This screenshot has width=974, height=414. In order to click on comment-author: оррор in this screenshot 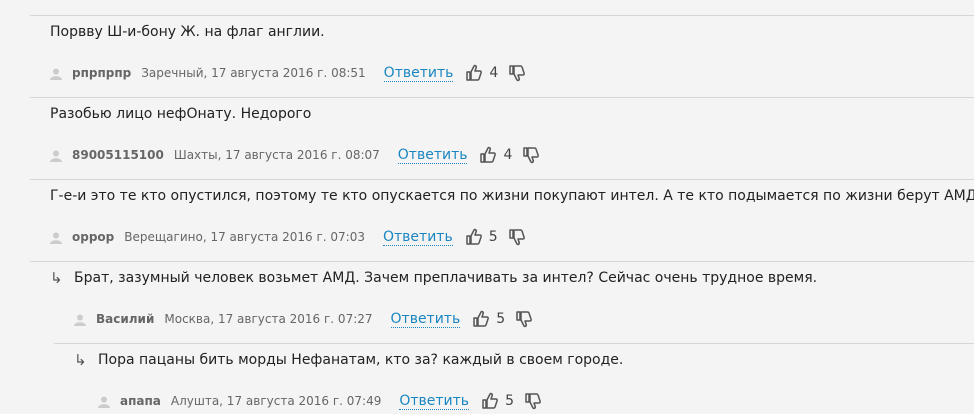, I will do `click(93, 237)`.